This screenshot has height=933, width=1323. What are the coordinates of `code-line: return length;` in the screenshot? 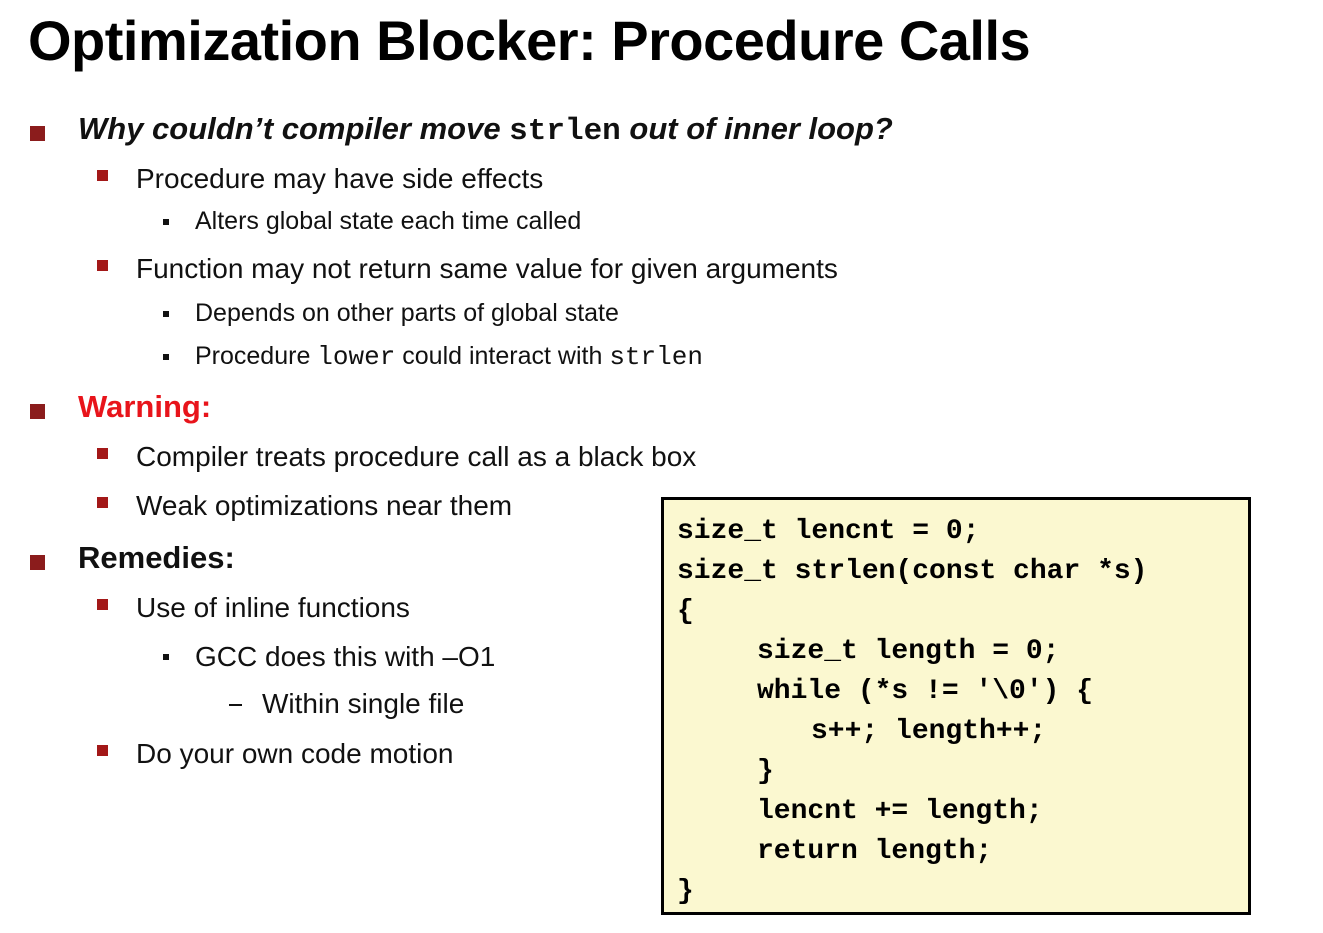 It's located at (875, 851).